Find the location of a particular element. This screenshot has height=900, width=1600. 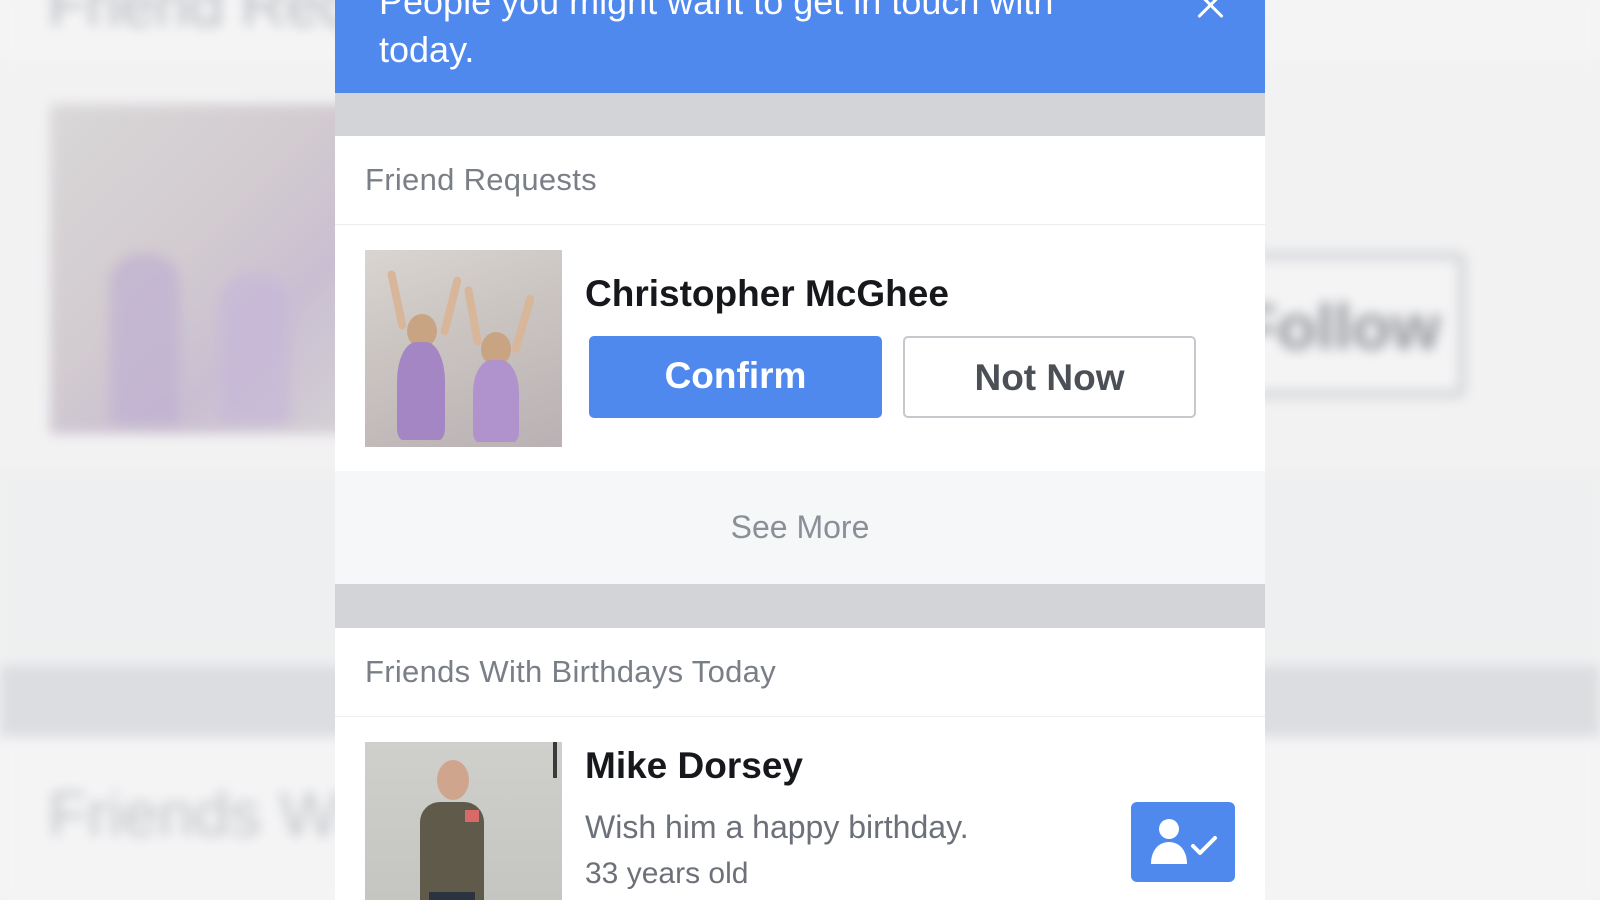

see-more-button: See More is located at coordinates (800, 527).